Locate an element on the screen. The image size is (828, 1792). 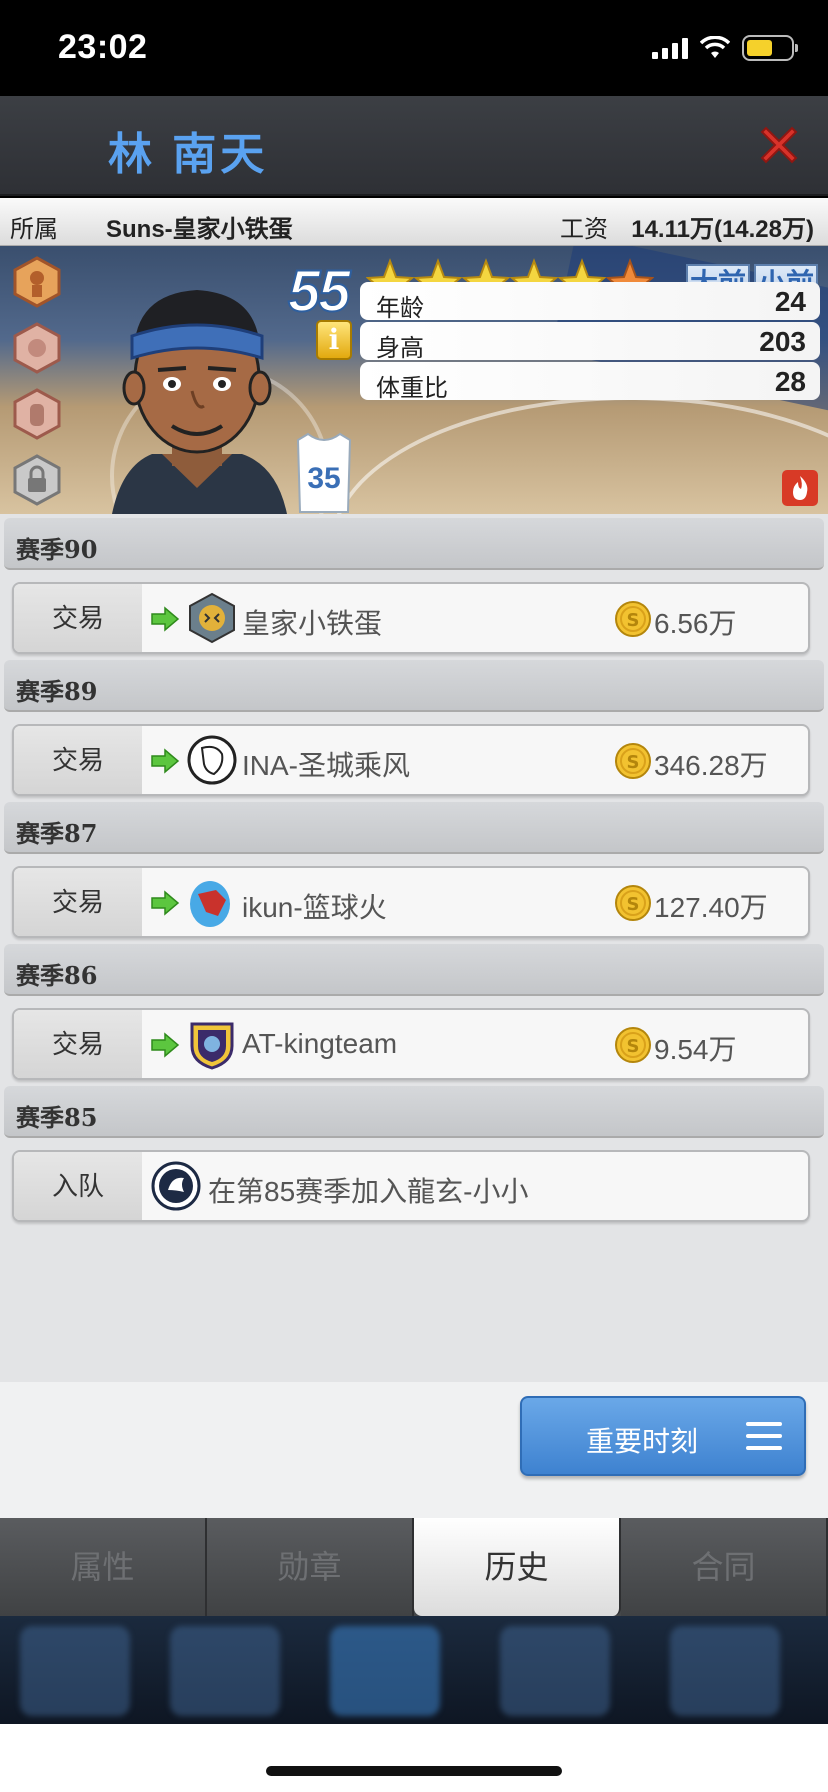
entry-team: AT-kingteam is located at coordinates (320, 1043).